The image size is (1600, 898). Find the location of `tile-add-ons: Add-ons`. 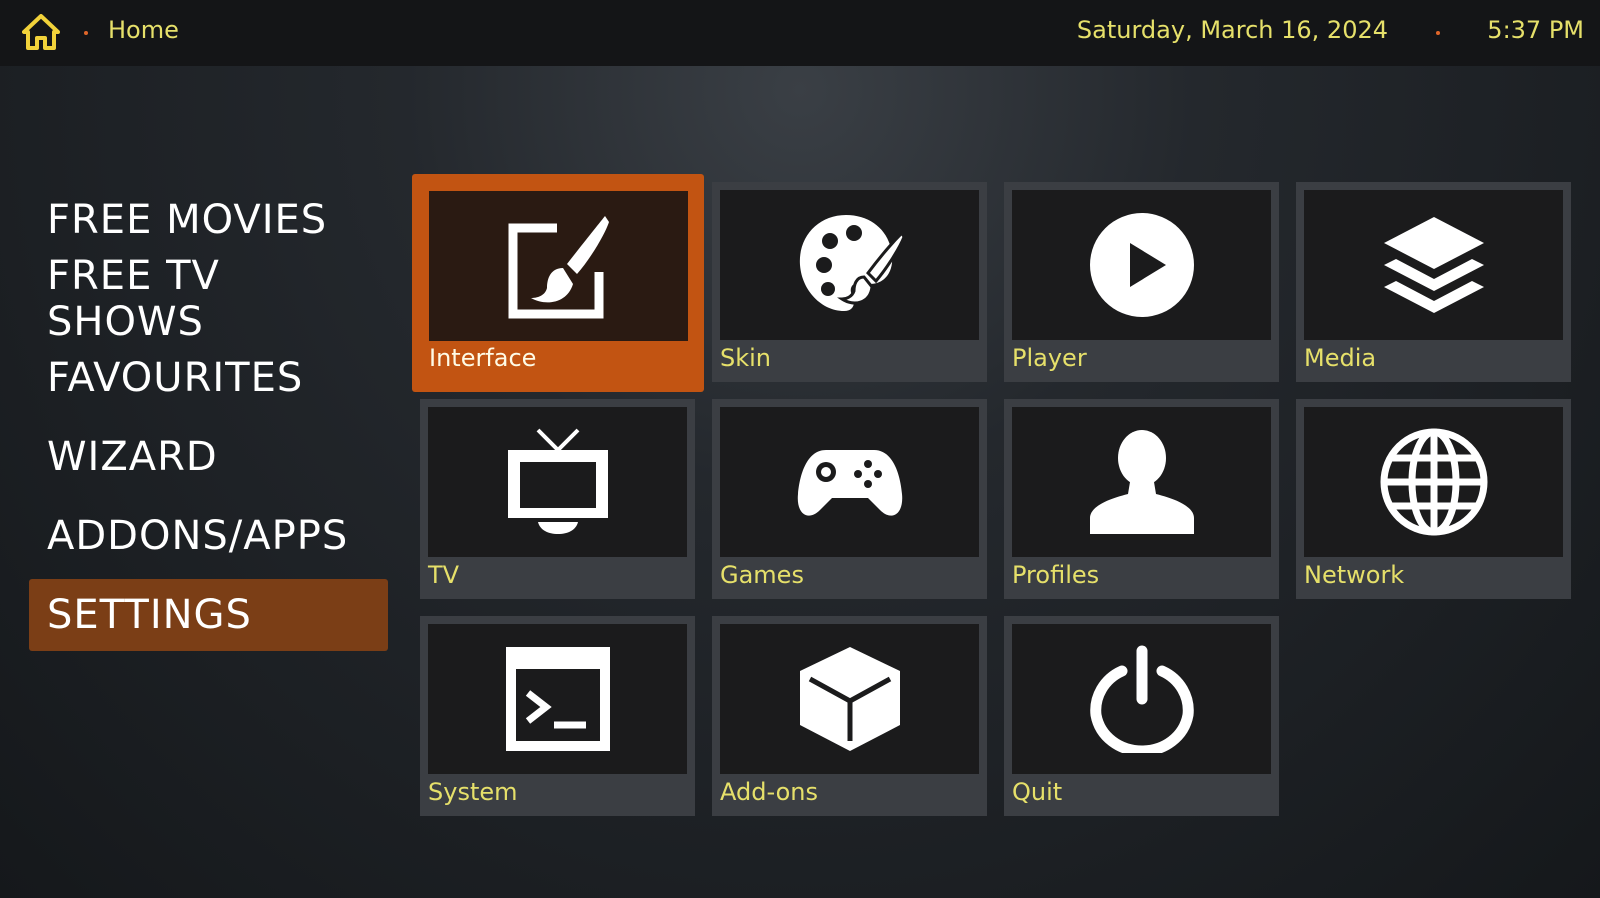

tile-add-ons: Add-ons is located at coordinates (849, 716).